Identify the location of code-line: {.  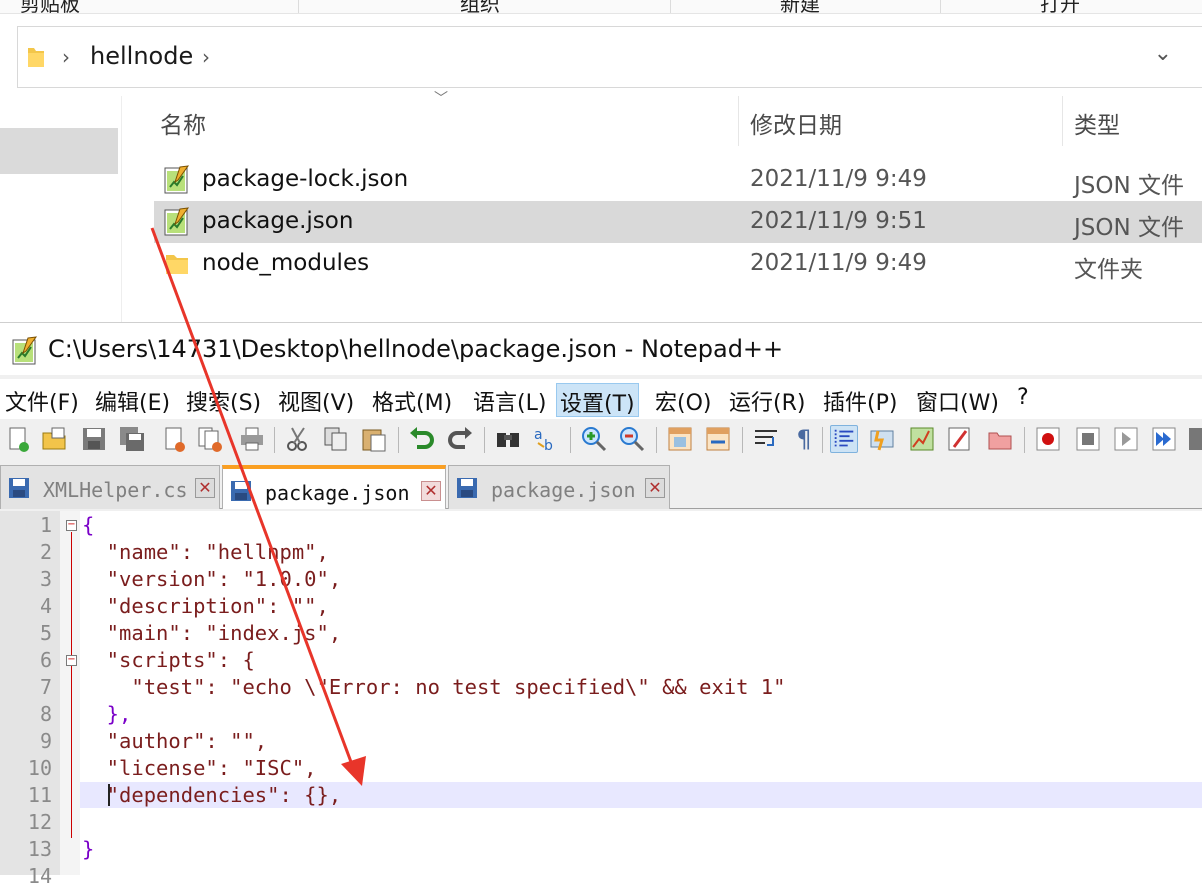
(88, 525).